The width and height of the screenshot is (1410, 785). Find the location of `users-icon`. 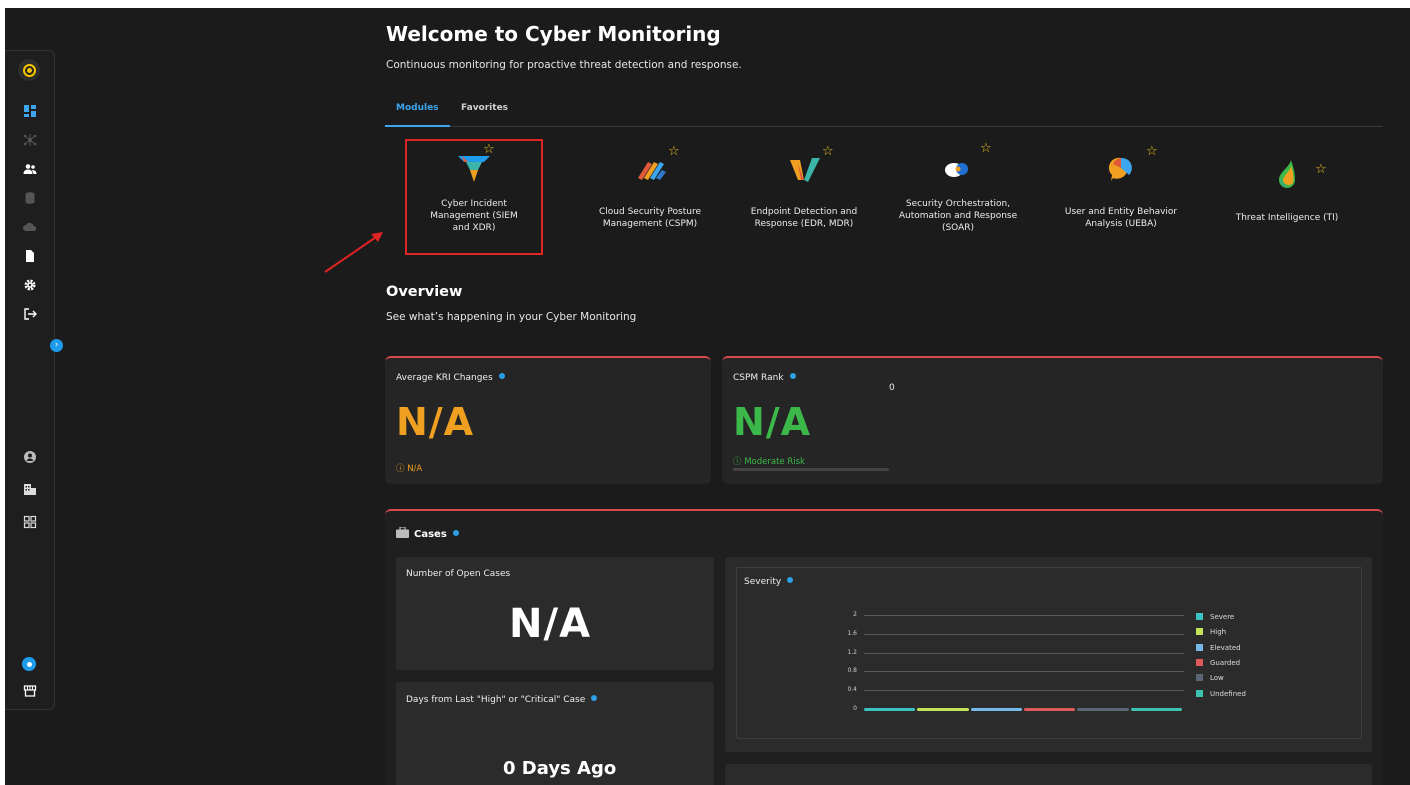

users-icon is located at coordinates (30, 169).